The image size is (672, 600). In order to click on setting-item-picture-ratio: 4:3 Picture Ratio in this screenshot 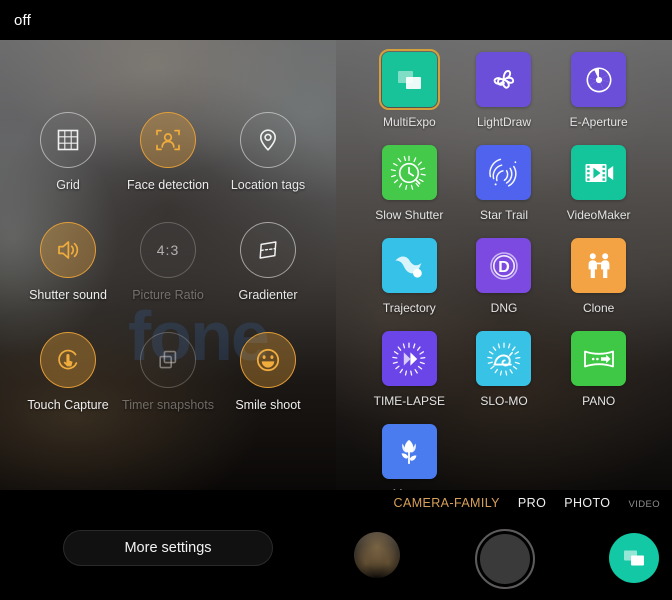, I will do `click(168, 262)`.